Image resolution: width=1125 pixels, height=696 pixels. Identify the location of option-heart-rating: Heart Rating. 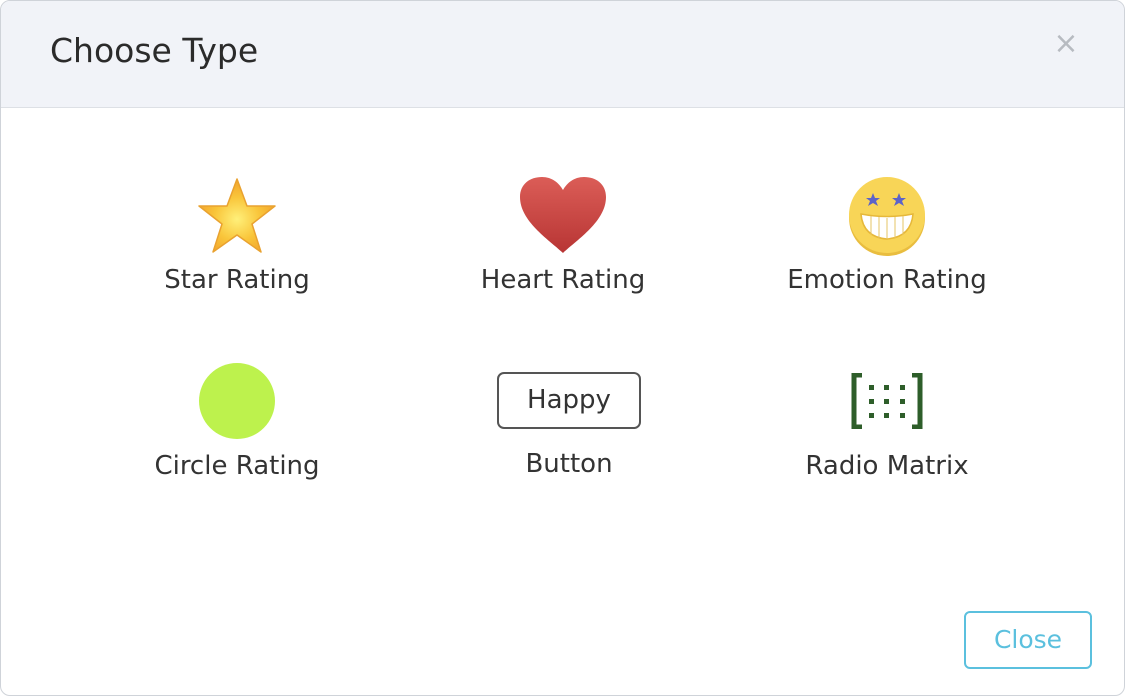
(563, 241).